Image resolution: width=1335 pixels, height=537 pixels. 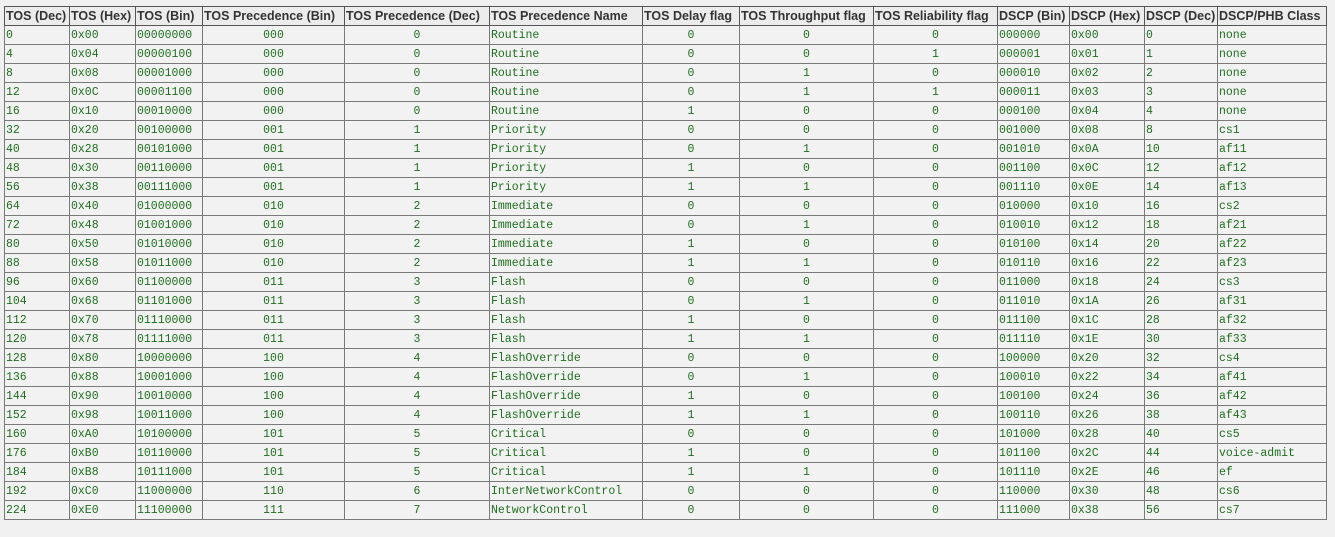 What do you see at coordinates (1181, 358) in the screenshot?
I see `cell-dscp-dec: 32` at bounding box center [1181, 358].